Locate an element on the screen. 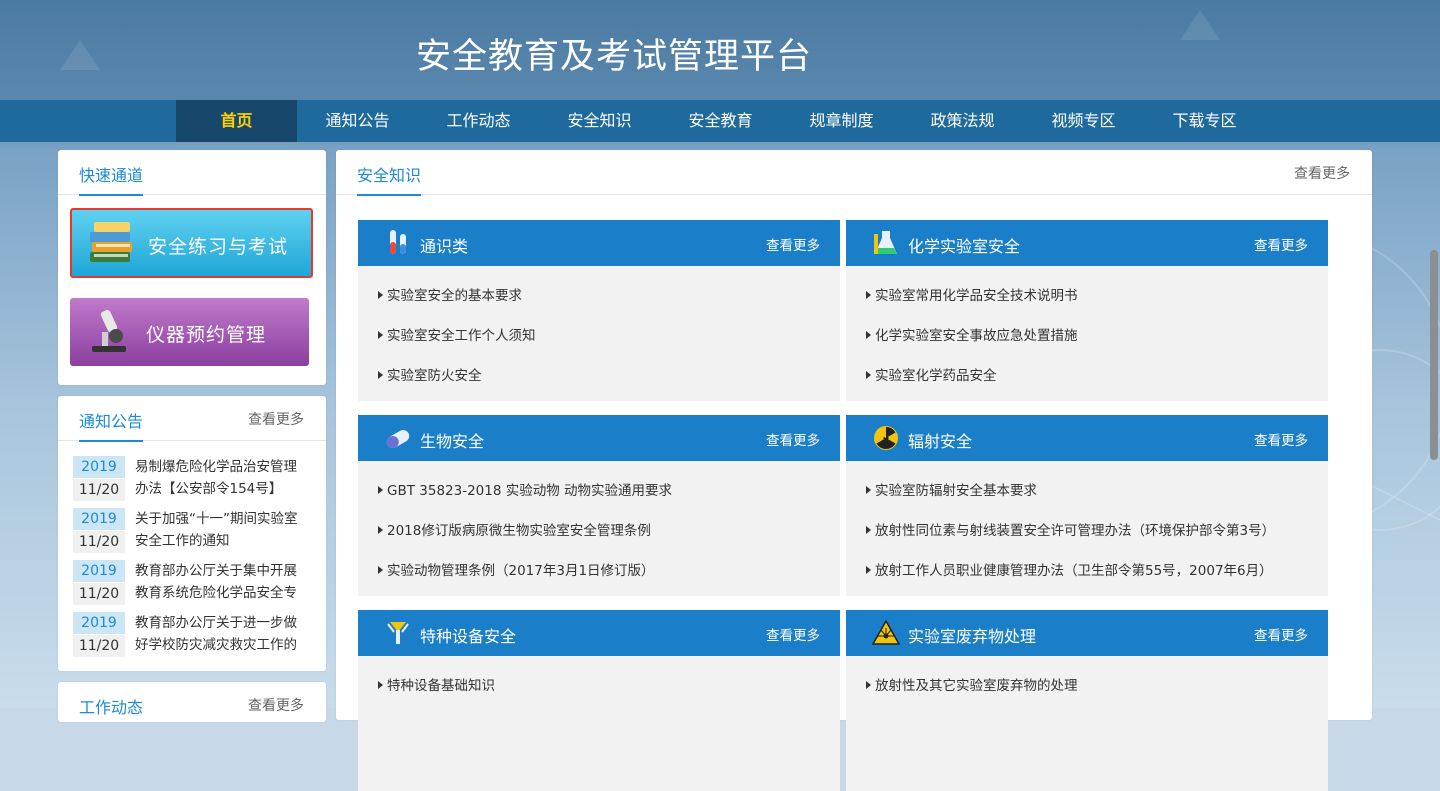 This screenshot has height=791, width=1440. article-link: 特种设备基础知识 is located at coordinates (436, 684).